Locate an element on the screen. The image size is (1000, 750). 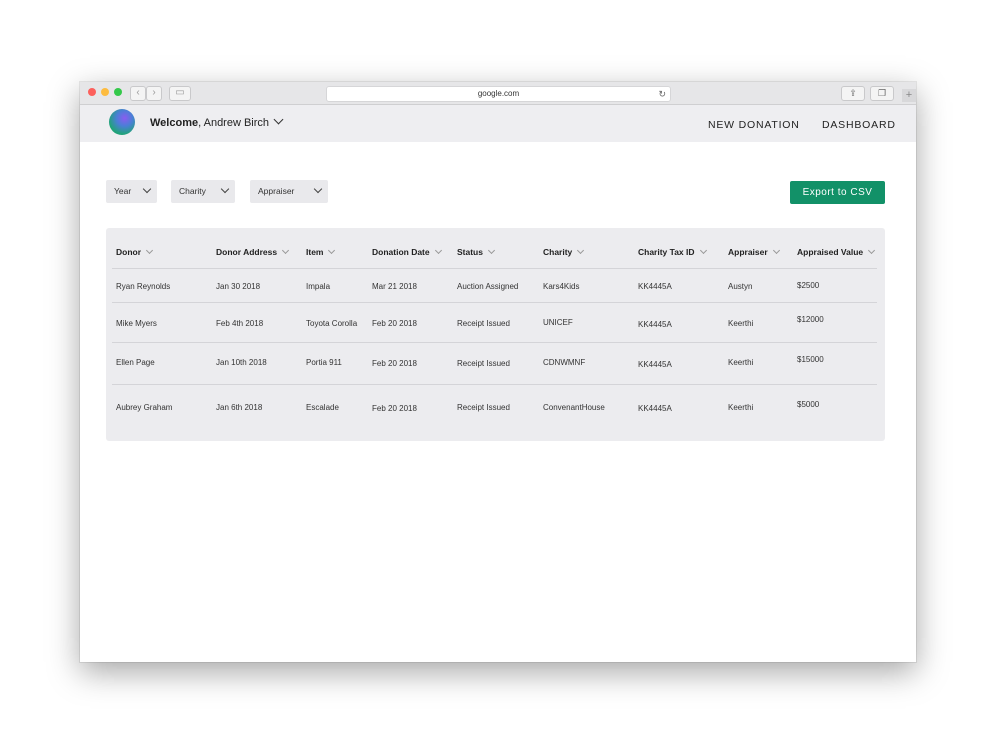
nav-new-donation: NEW DONATION is located at coordinates (754, 125).